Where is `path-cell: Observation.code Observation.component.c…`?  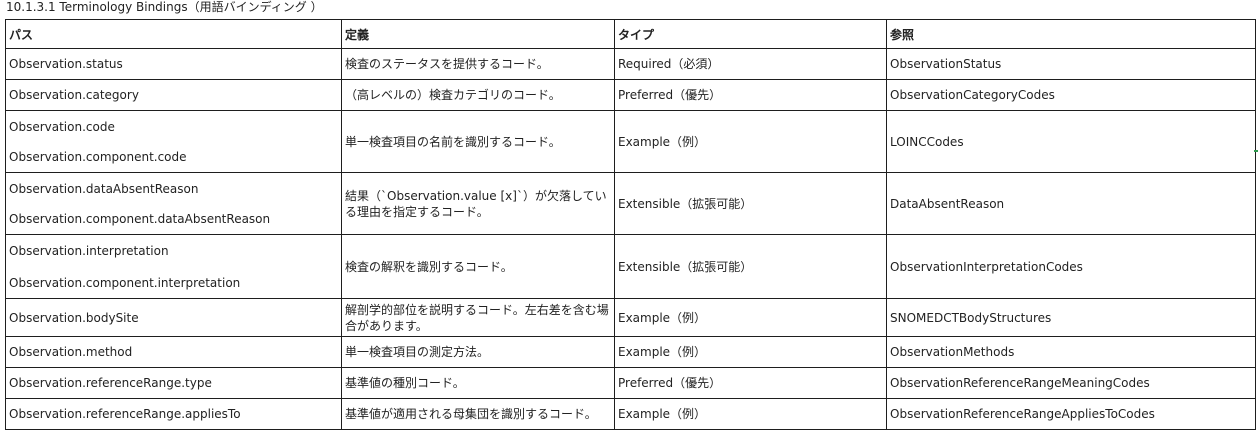 path-cell: Observation.code Observation.component.c… is located at coordinates (173, 141).